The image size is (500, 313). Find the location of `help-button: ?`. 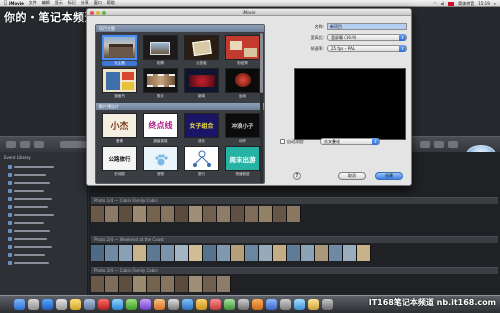

help-button: ? is located at coordinates (297, 176).